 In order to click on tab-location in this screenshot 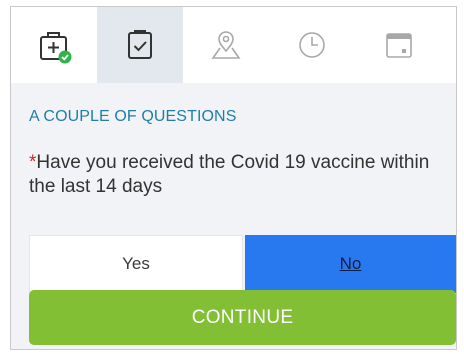, I will do `click(226, 45)`.